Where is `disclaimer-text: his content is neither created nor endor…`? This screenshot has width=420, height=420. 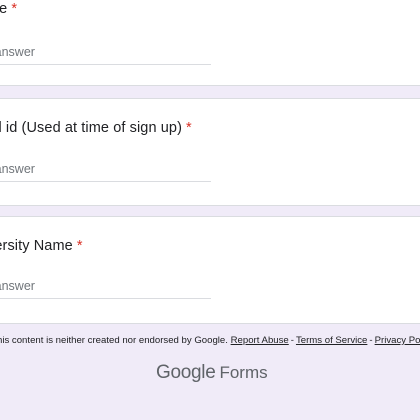 disclaimer-text: his content is neither created nor endor… is located at coordinates (114, 340).